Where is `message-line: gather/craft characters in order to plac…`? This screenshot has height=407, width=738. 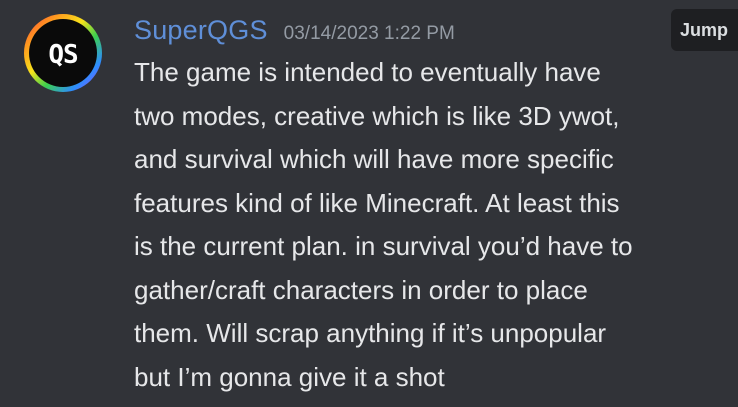
message-line: gather/craft characters in order to plac… is located at coordinates (361, 289).